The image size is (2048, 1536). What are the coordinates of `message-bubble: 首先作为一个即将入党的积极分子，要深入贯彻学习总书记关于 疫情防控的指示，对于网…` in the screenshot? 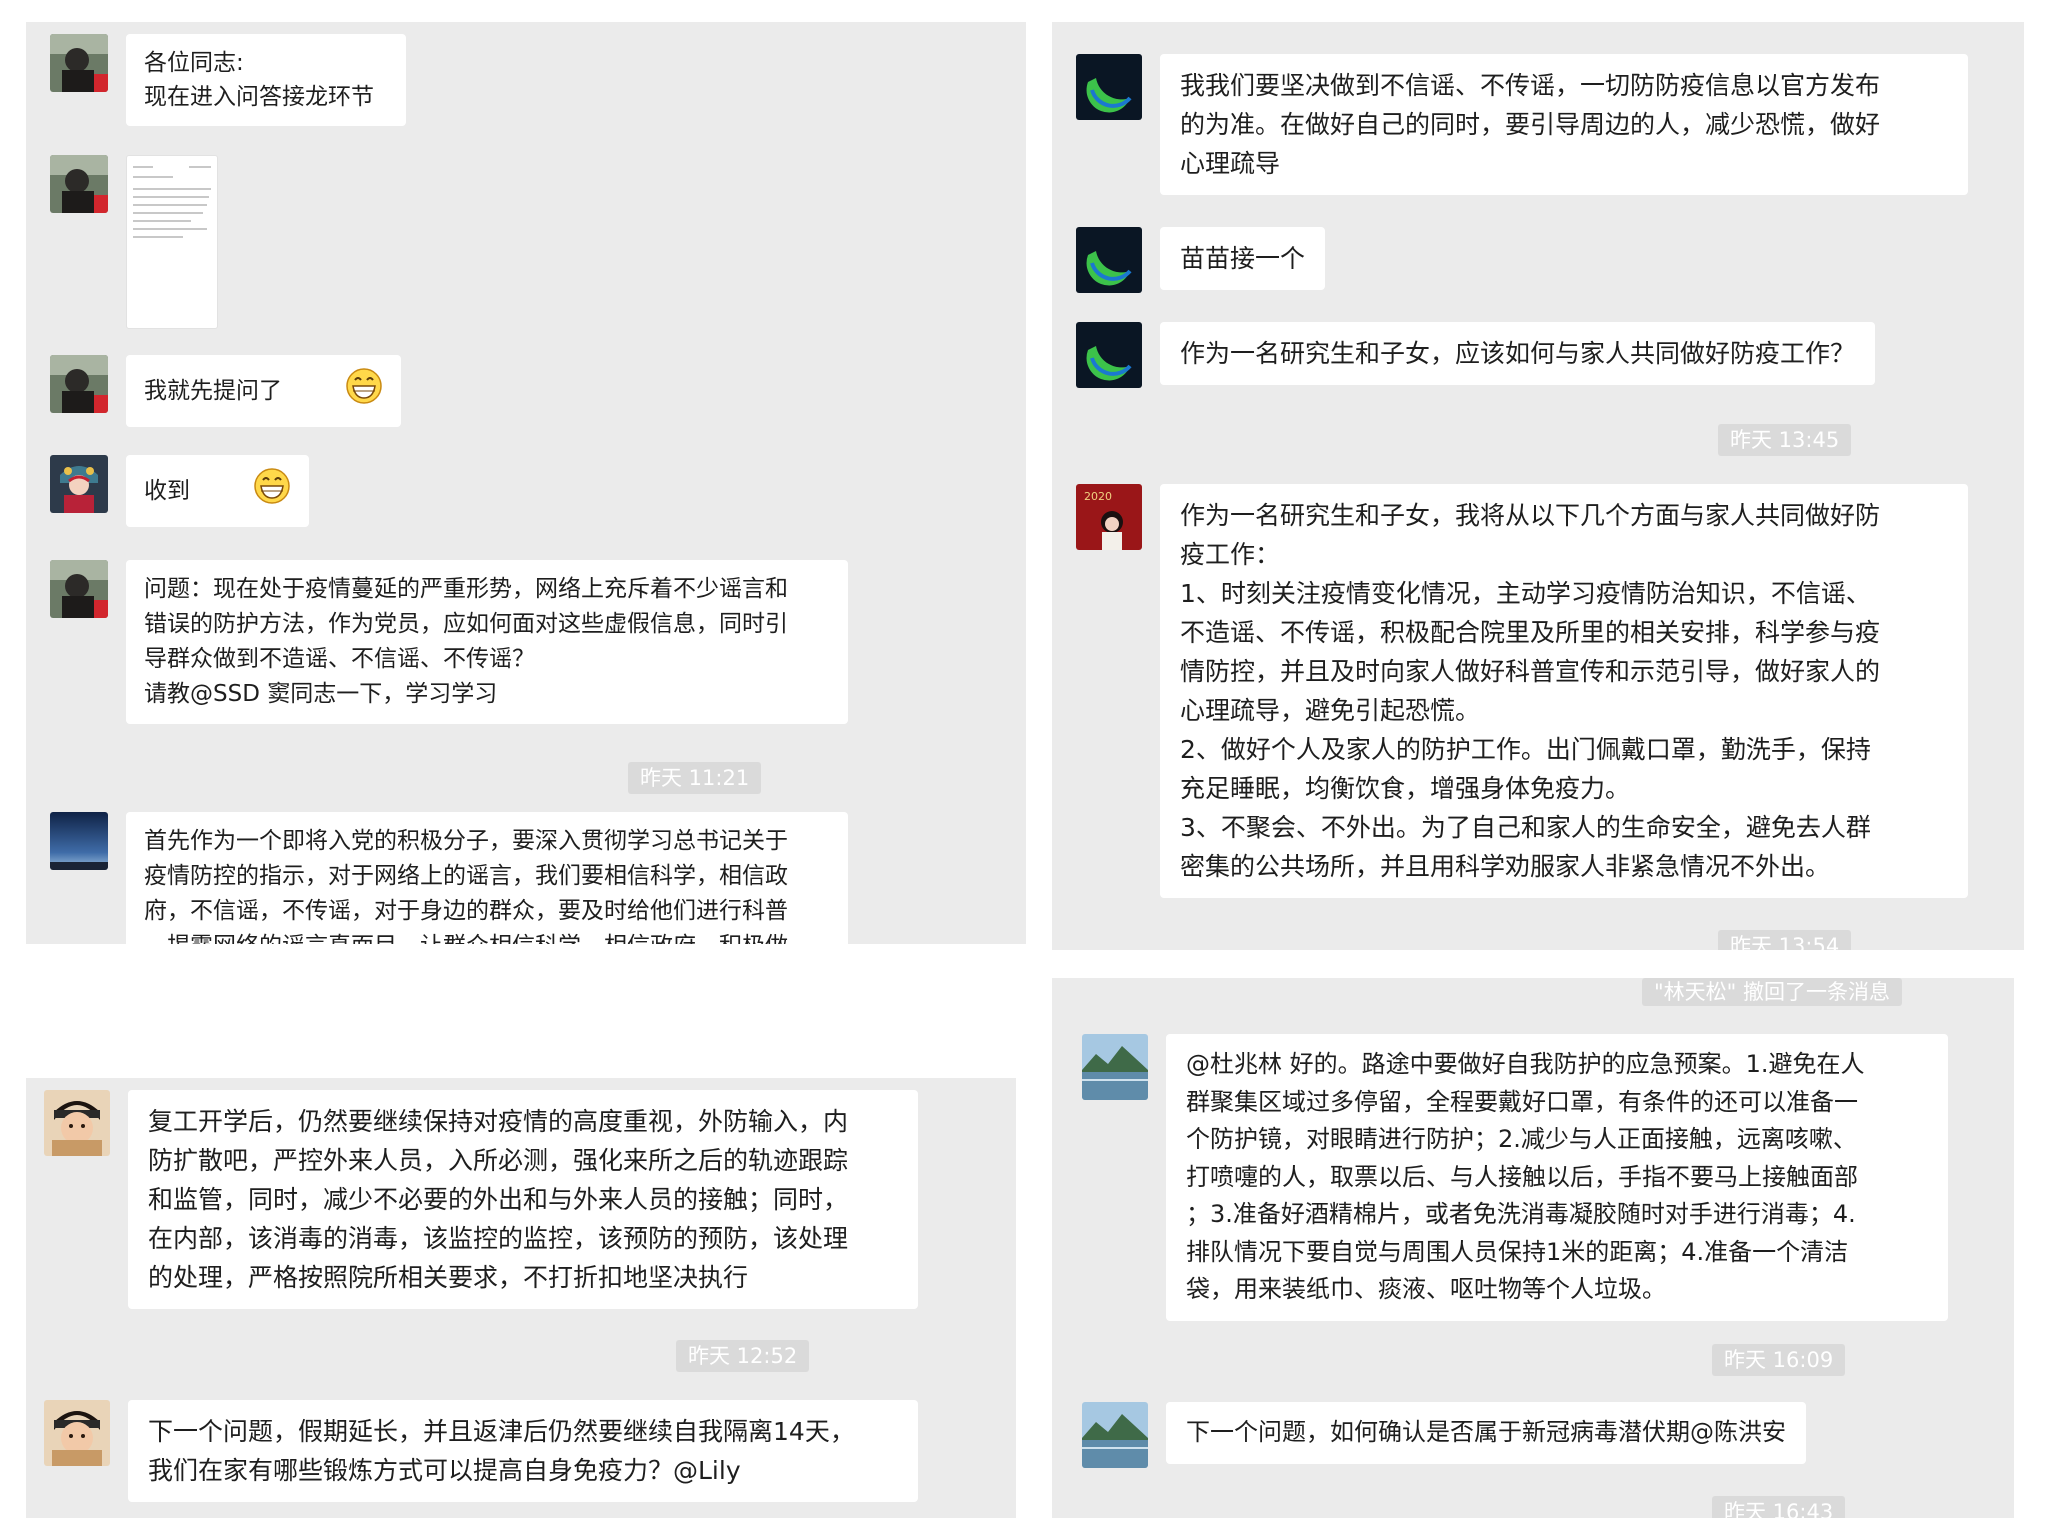 It's located at (487, 878).